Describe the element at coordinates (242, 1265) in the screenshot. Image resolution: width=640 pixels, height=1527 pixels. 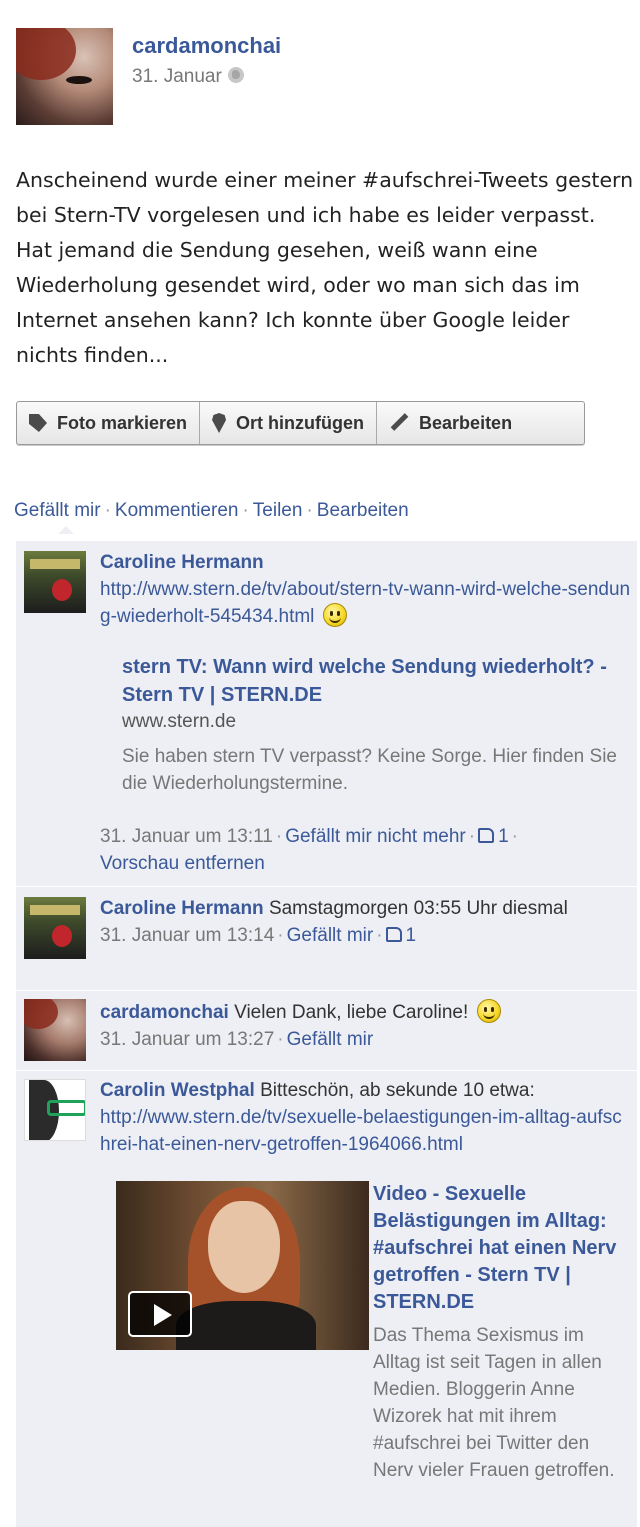
I see `video-thumbnail` at that location.